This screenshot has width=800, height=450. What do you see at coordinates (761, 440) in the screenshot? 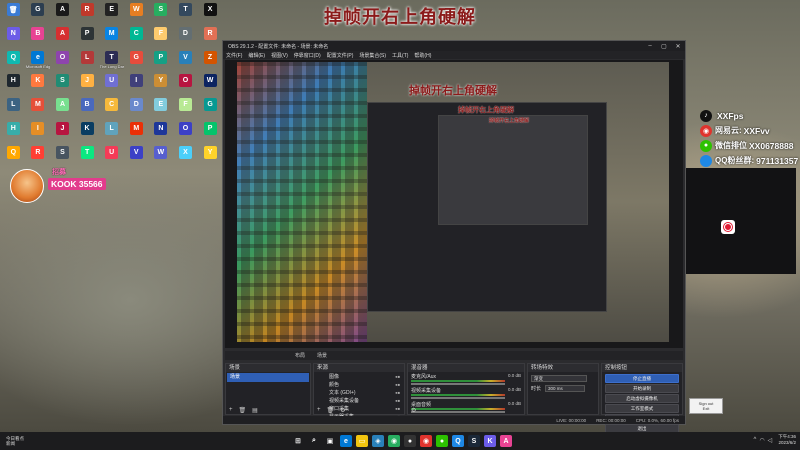
I see `network-icon: ◠` at bounding box center [761, 440].